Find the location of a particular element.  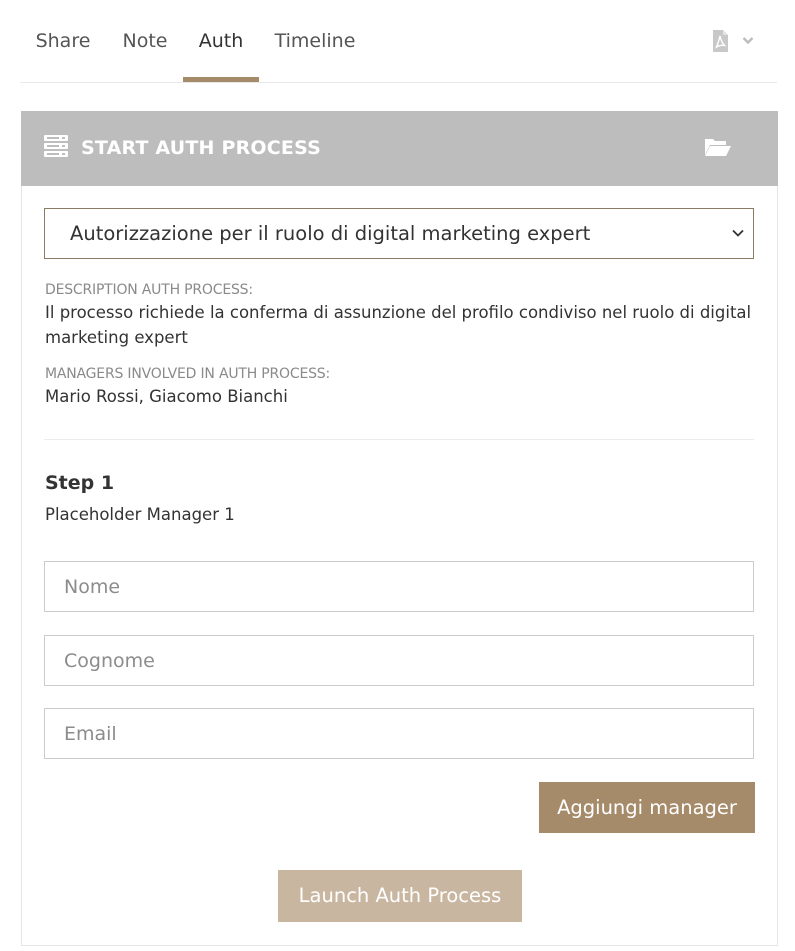

export-menu is located at coordinates (736, 42).